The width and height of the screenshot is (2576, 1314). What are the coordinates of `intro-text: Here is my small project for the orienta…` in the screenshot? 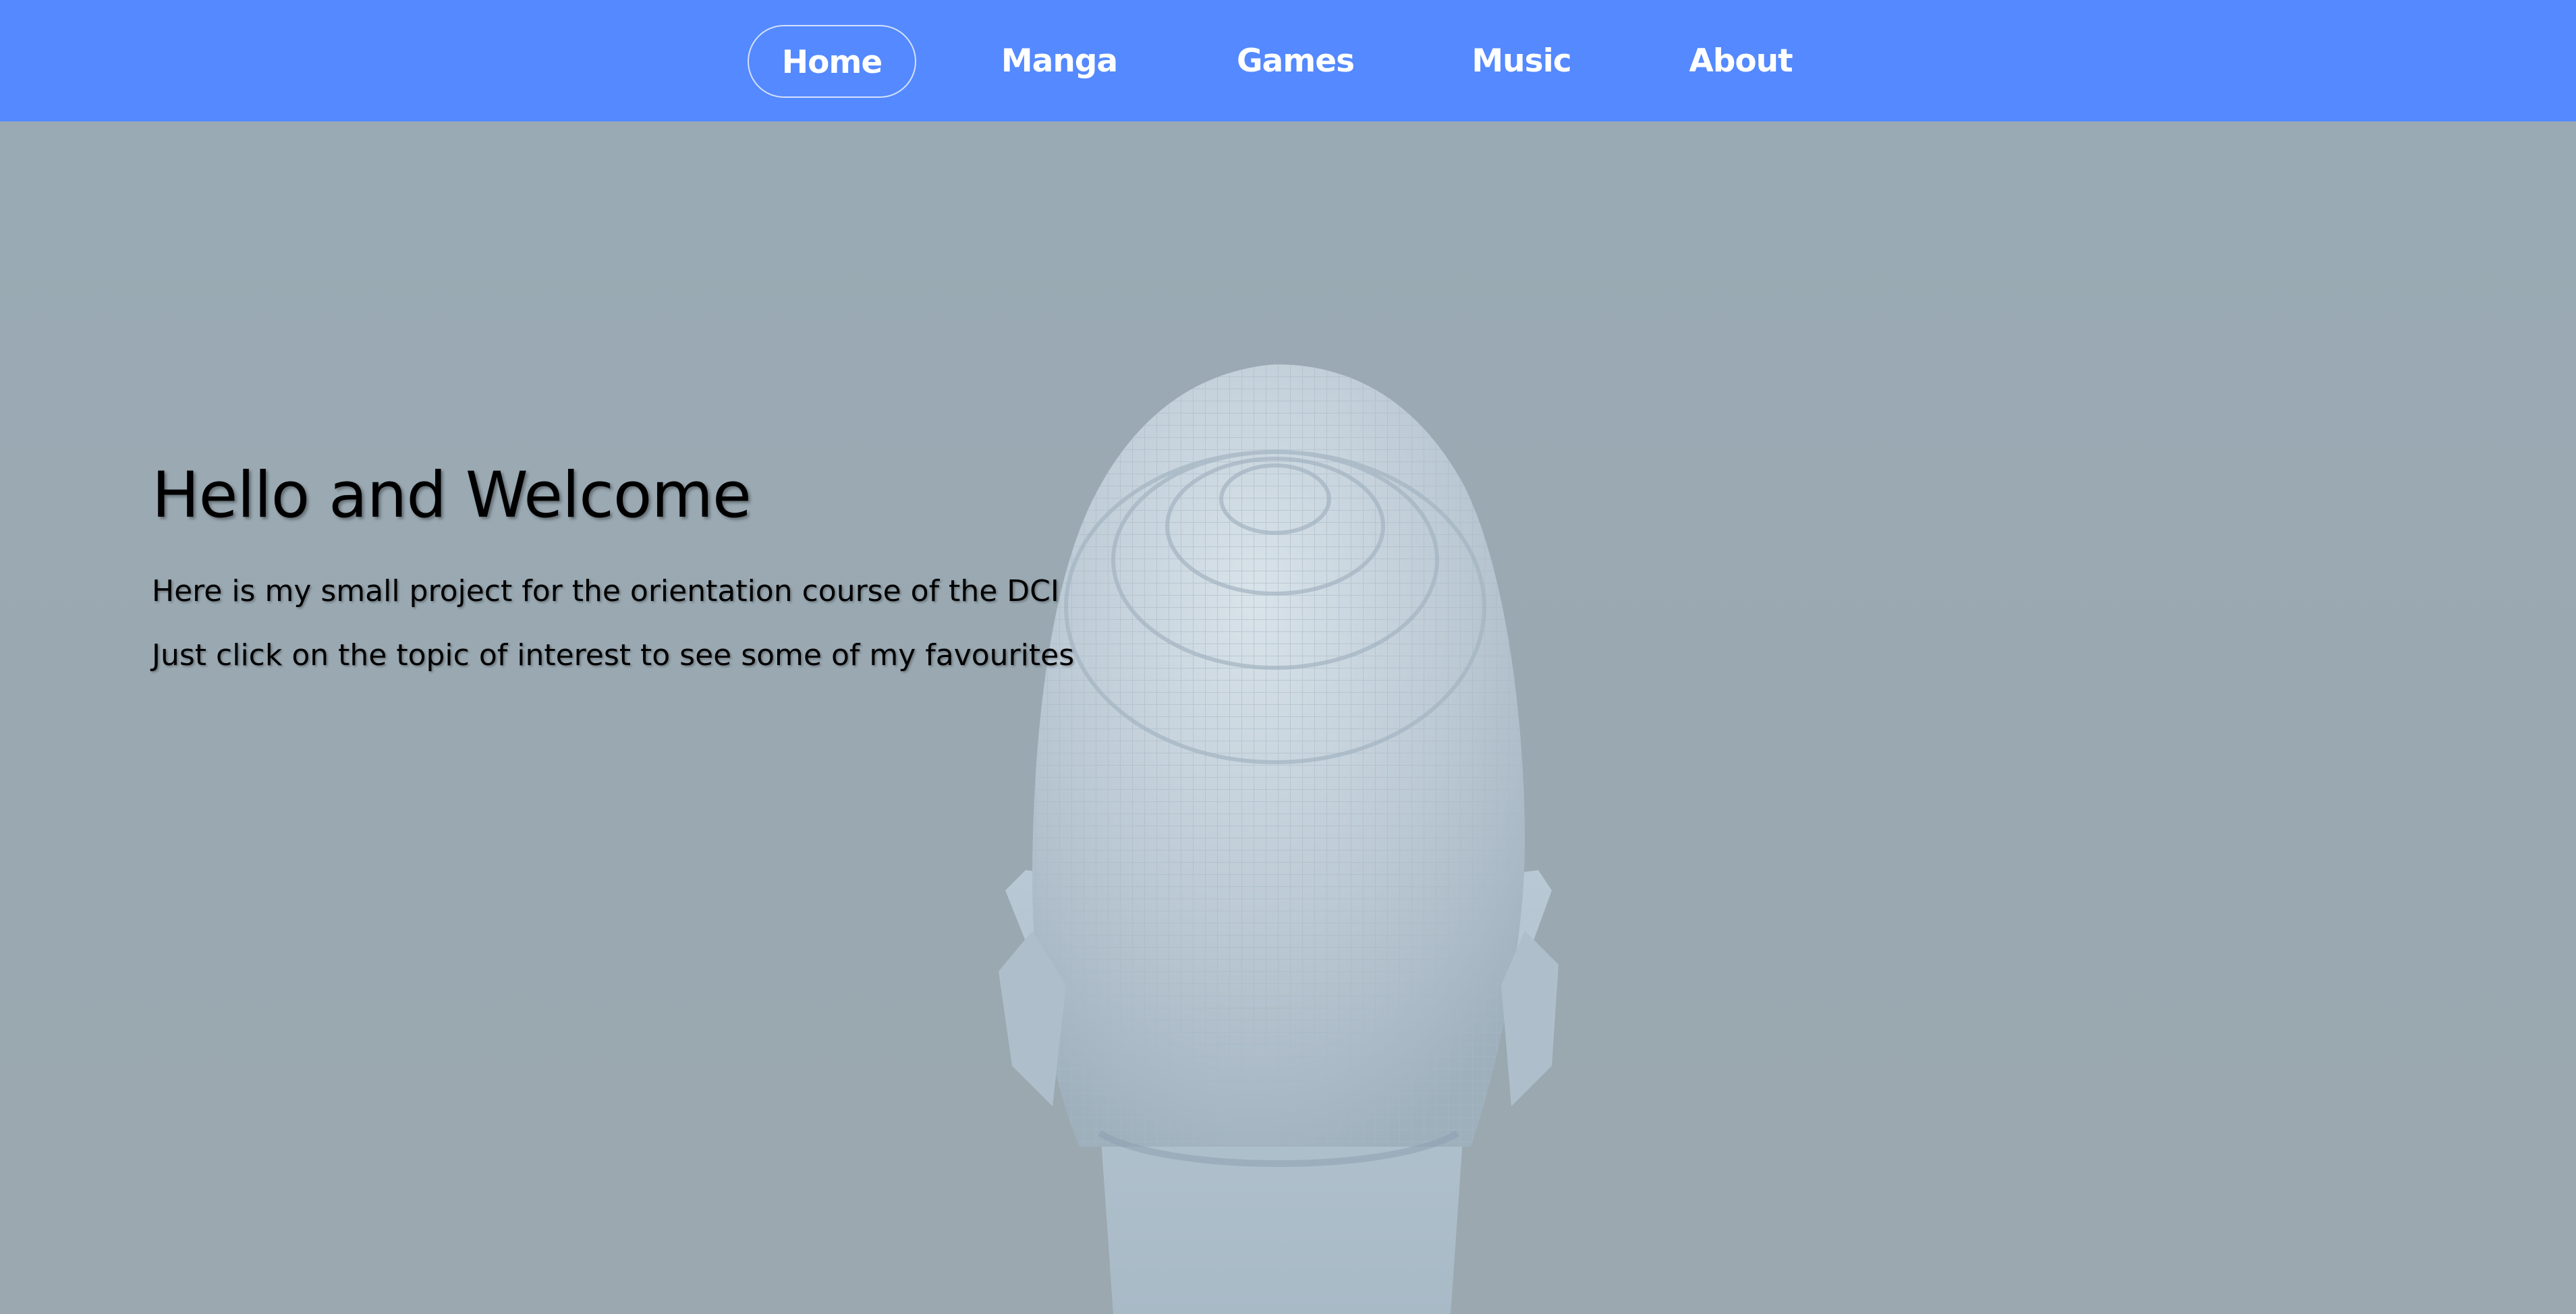 It's located at (605, 591).